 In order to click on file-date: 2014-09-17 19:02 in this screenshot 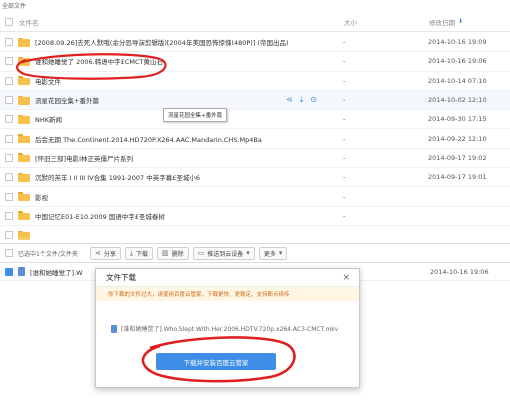, I will do `click(457, 157)`.